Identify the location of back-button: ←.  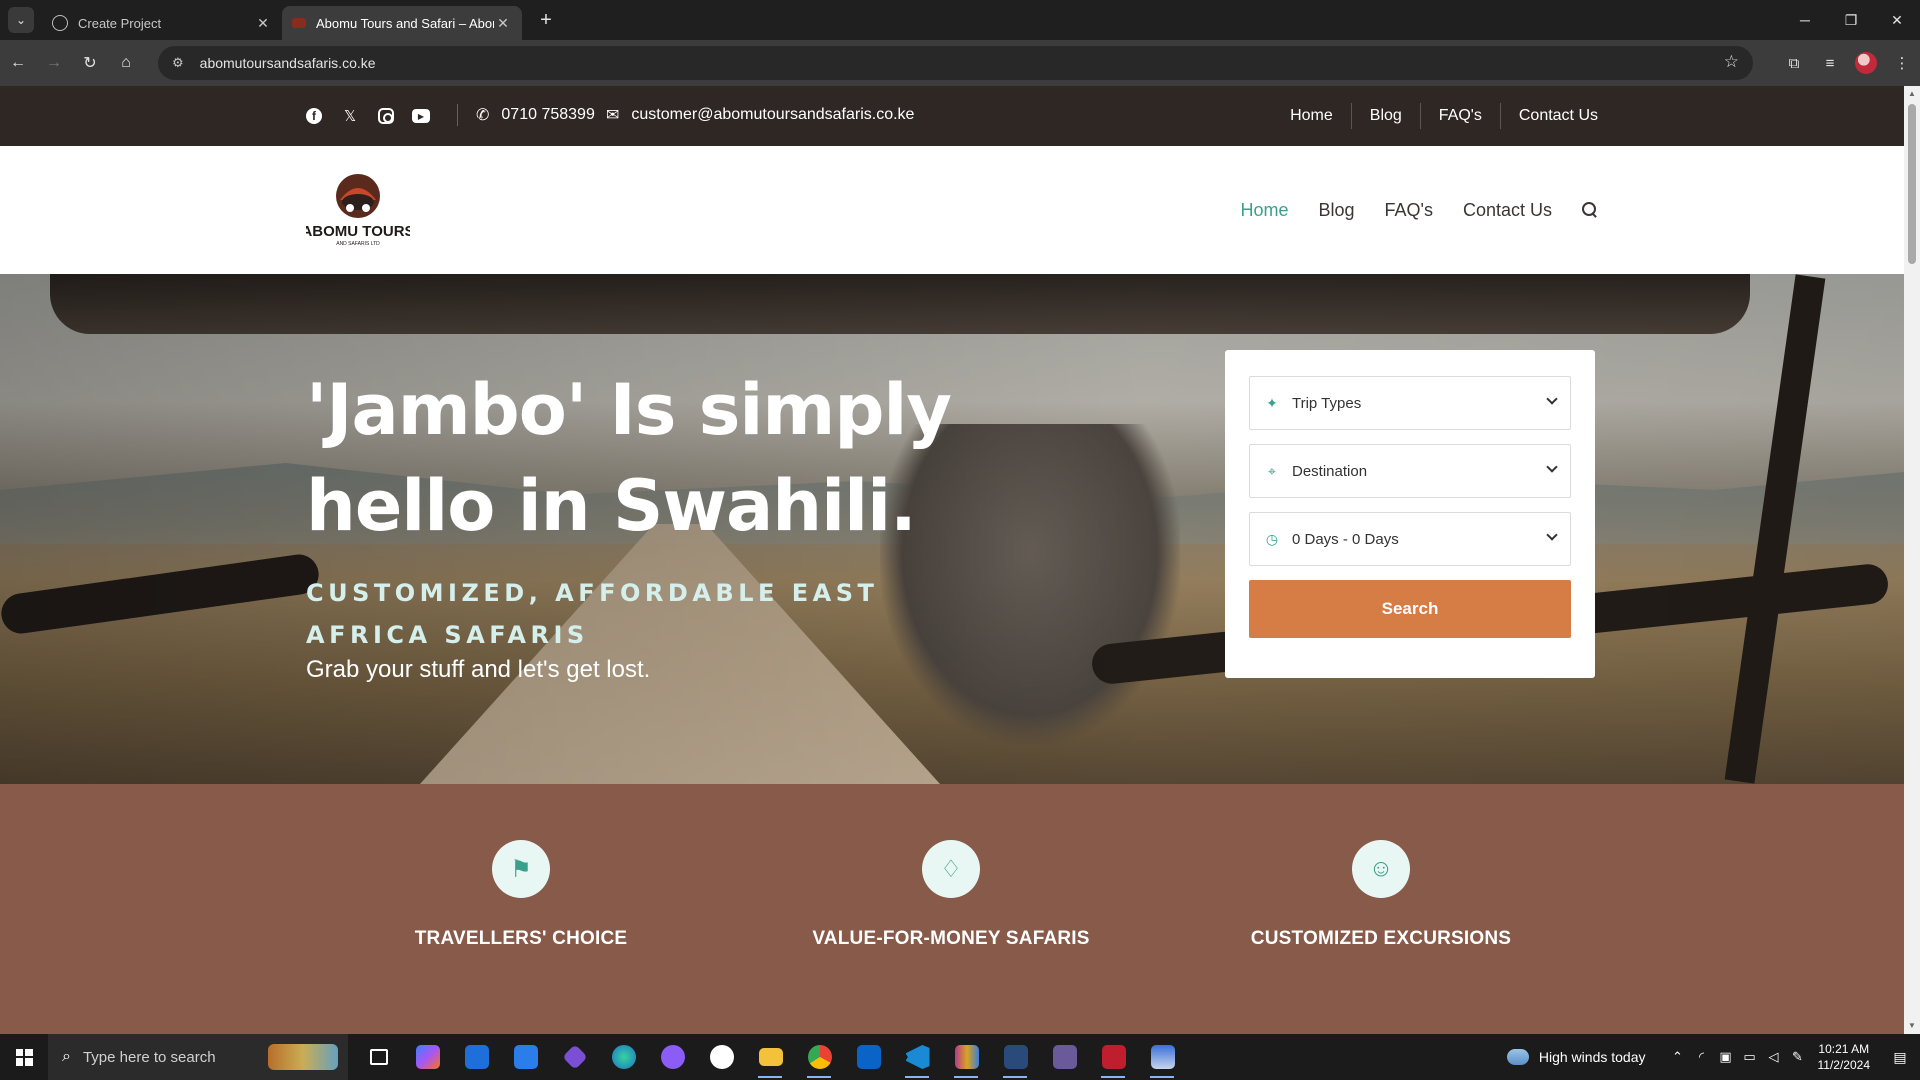
(18, 63).